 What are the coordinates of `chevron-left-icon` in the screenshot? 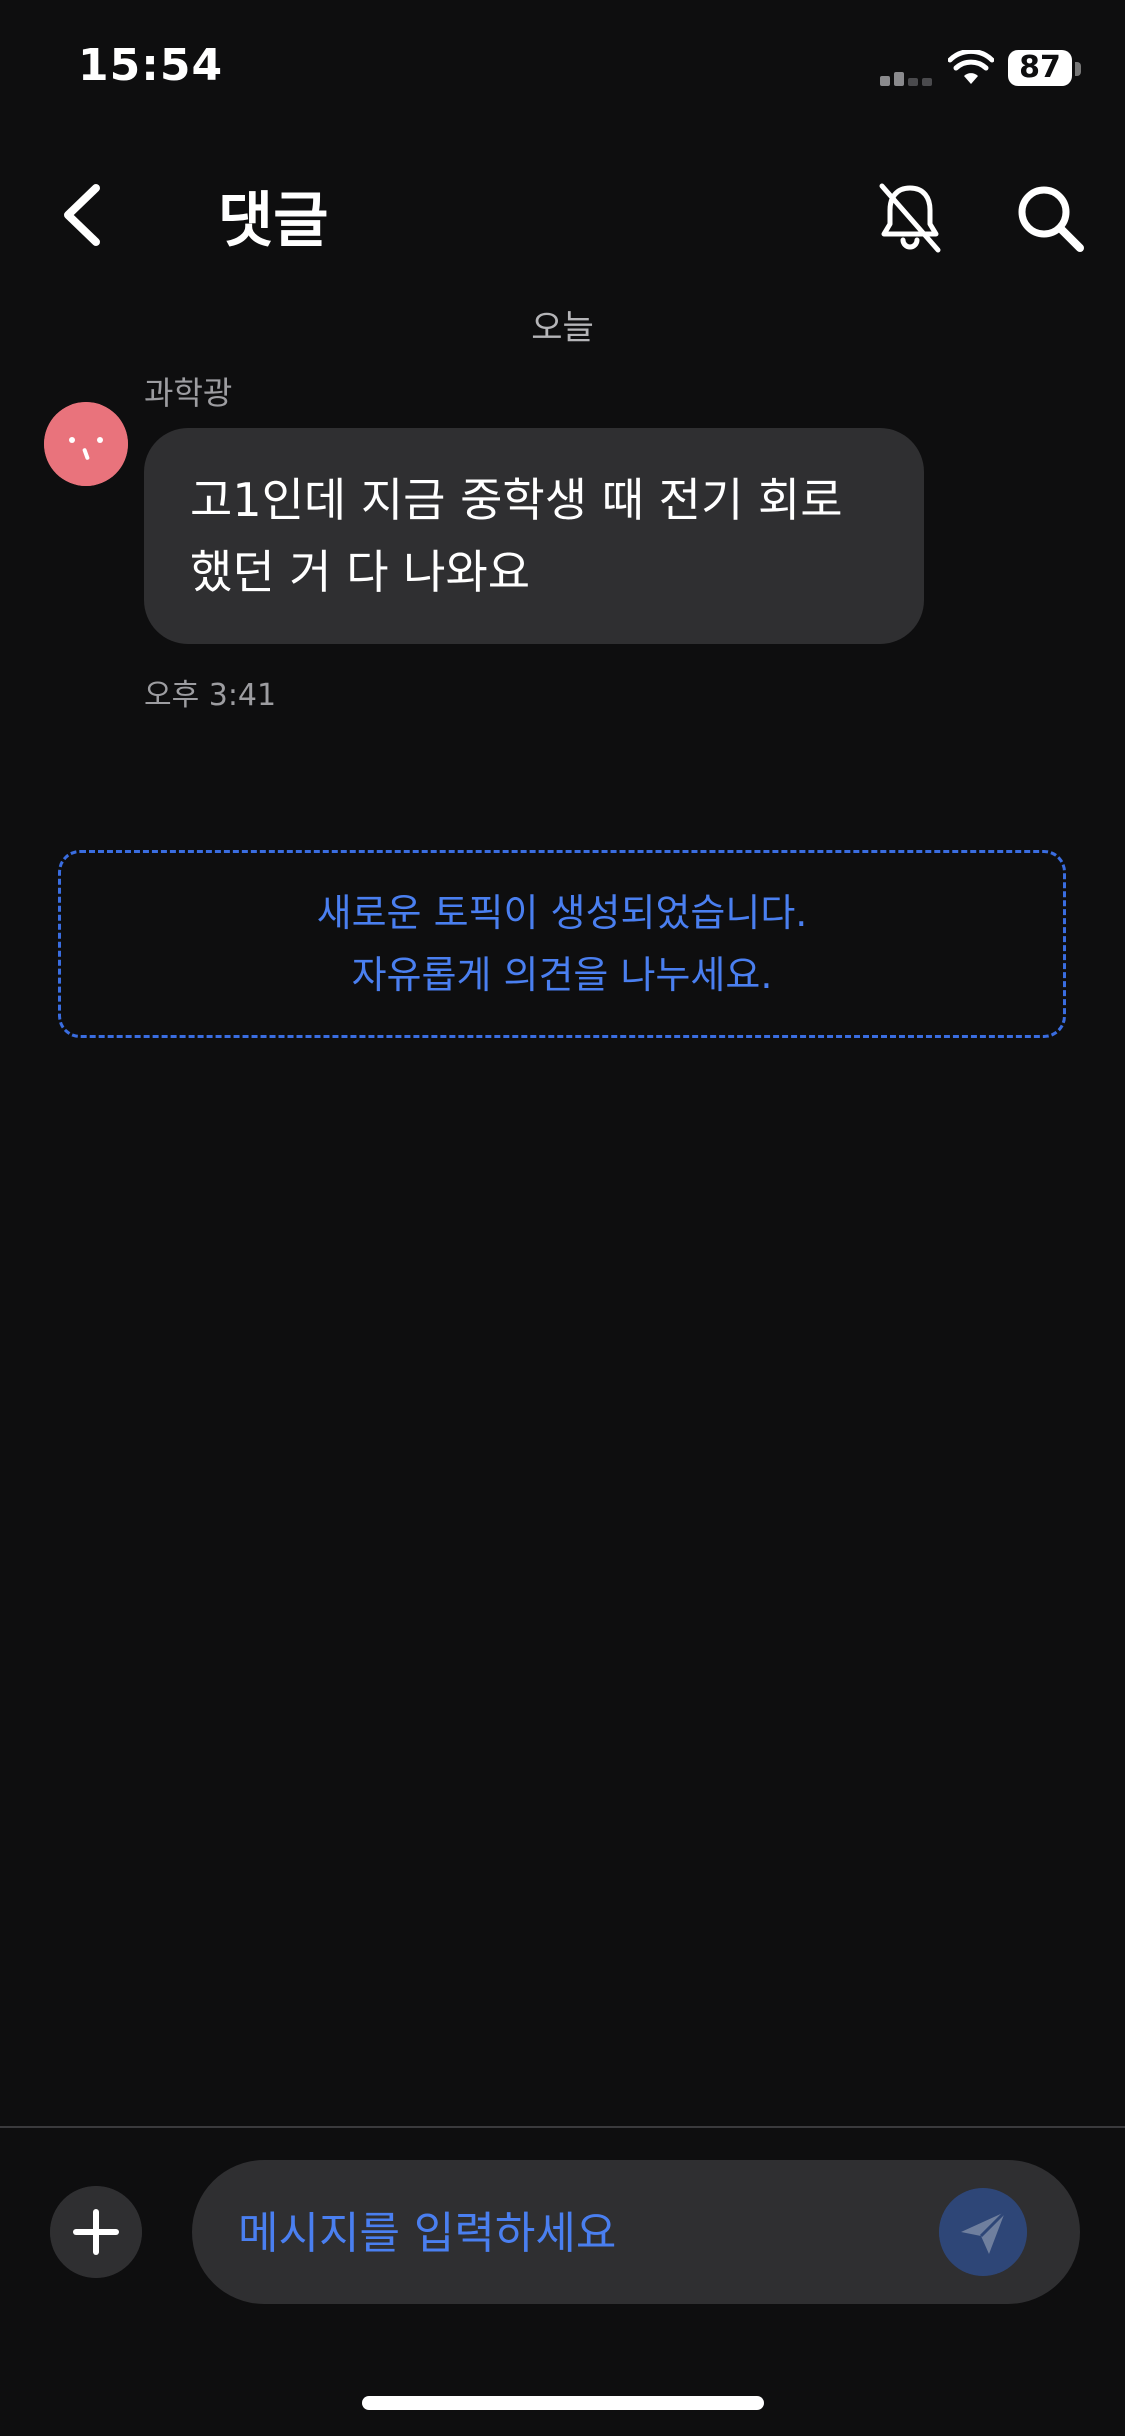 It's located at (85, 215).